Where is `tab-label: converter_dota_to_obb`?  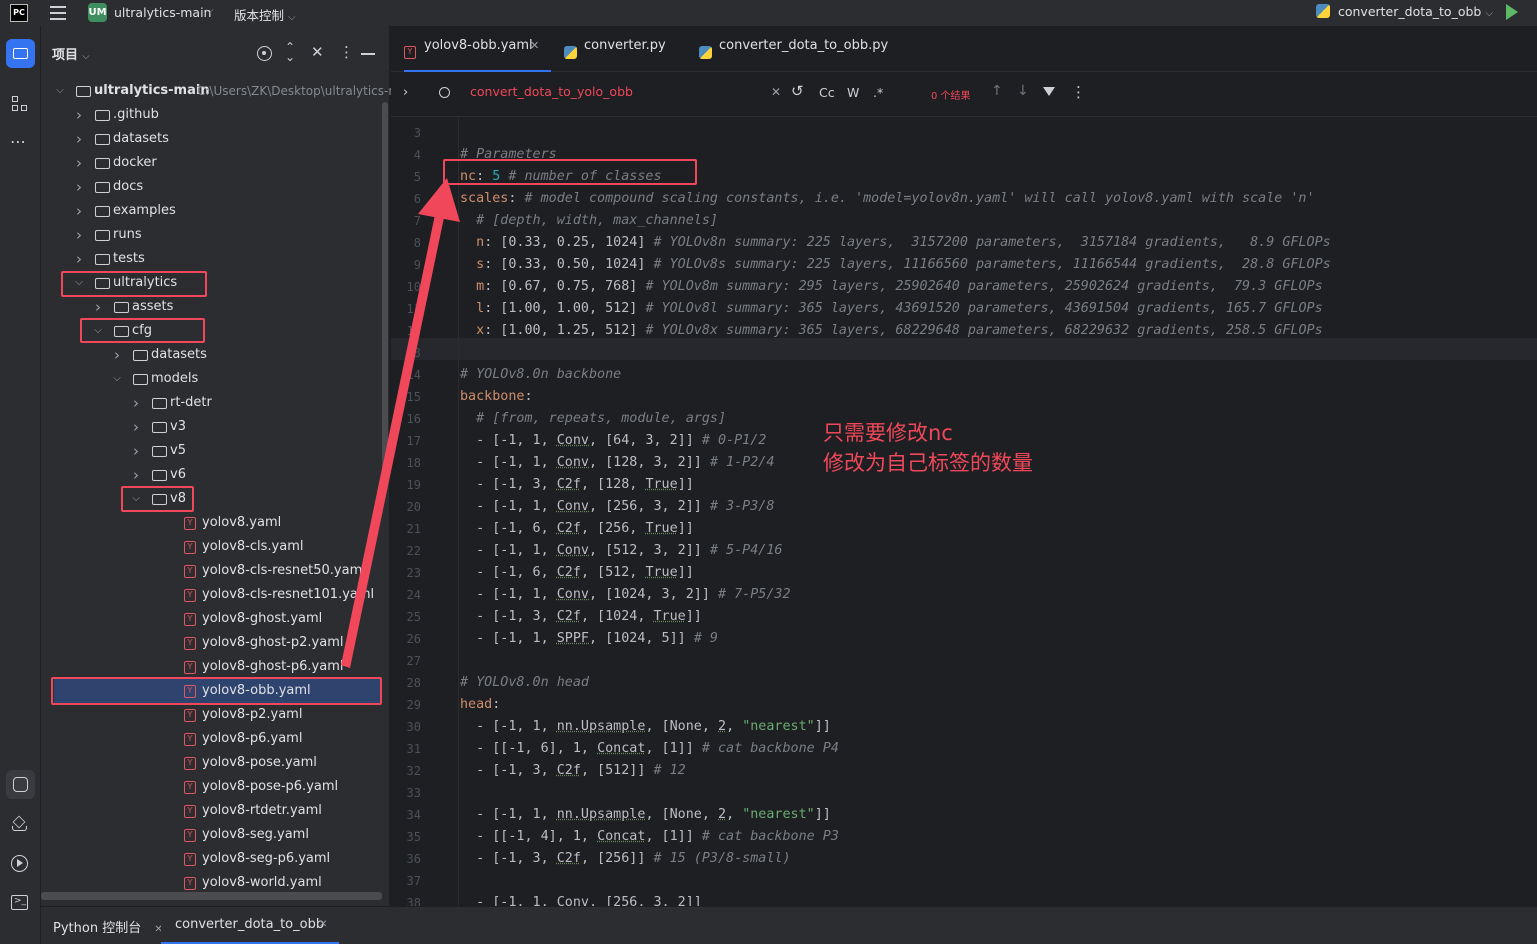 tab-label: converter_dota_to_obb is located at coordinates (250, 924).